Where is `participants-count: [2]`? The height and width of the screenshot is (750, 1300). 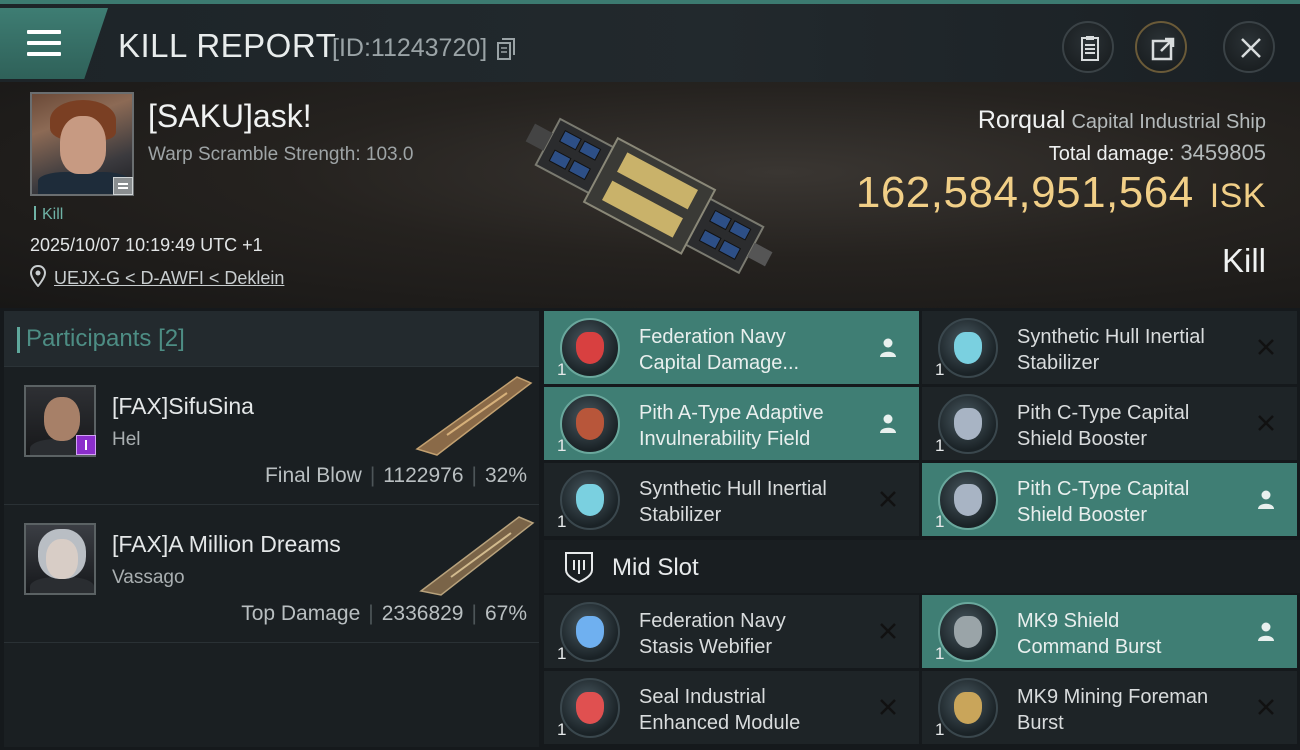
participants-count: [2] is located at coordinates (171, 338).